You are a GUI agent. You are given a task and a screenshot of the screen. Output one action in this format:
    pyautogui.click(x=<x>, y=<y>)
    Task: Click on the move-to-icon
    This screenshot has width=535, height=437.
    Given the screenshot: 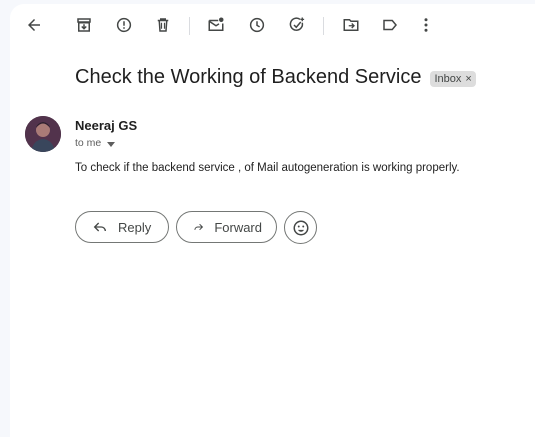 What is the action you would take?
    pyautogui.click(x=351, y=25)
    